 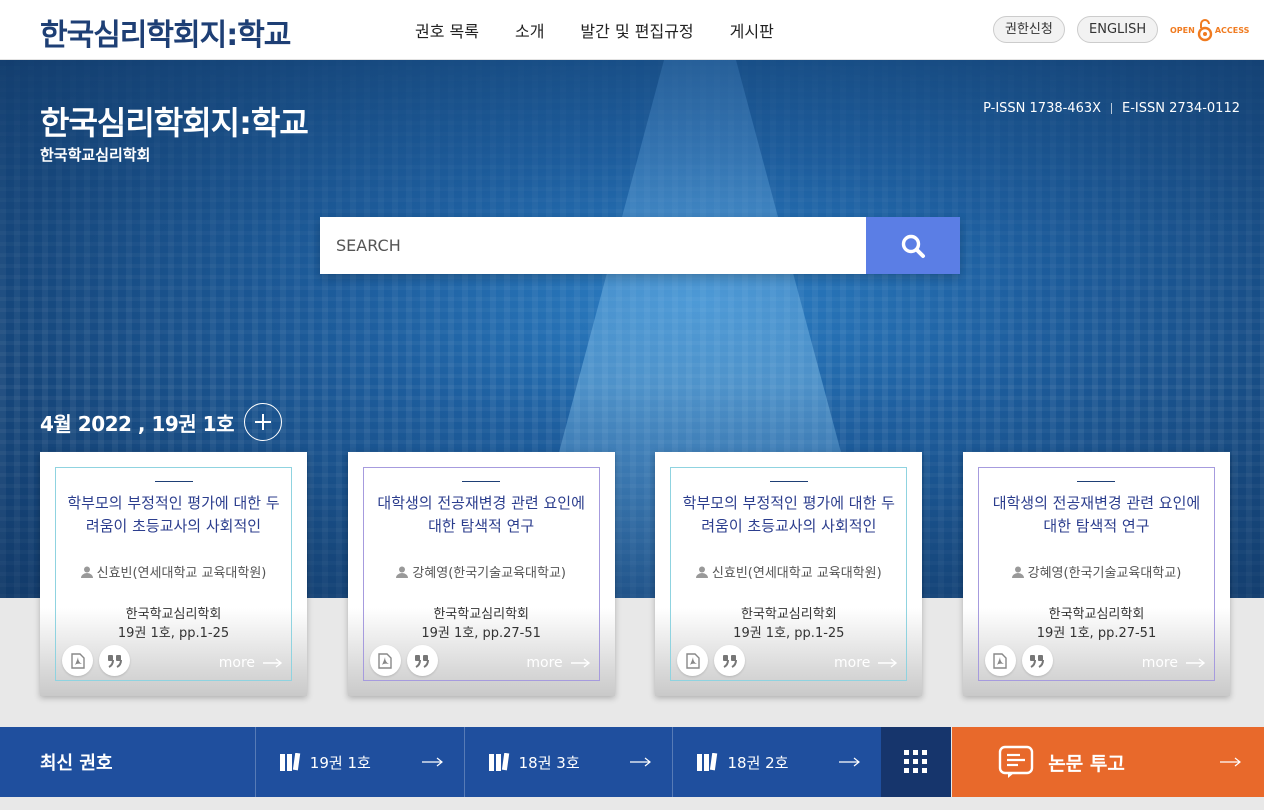 What do you see at coordinates (593, 245) in the screenshot?
I see `search-input` at bounding box center [593, 245].